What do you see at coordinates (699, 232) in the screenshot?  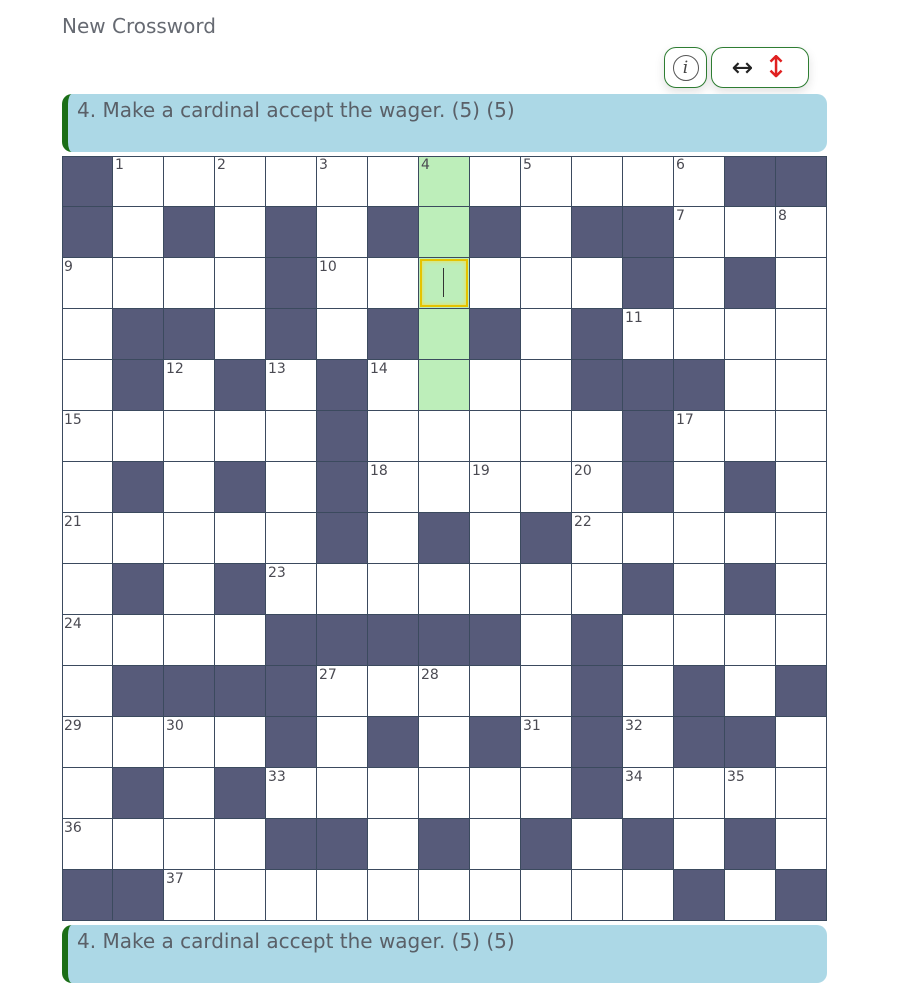 I see `grid-cell: 7` at bounding box center [699, 232].